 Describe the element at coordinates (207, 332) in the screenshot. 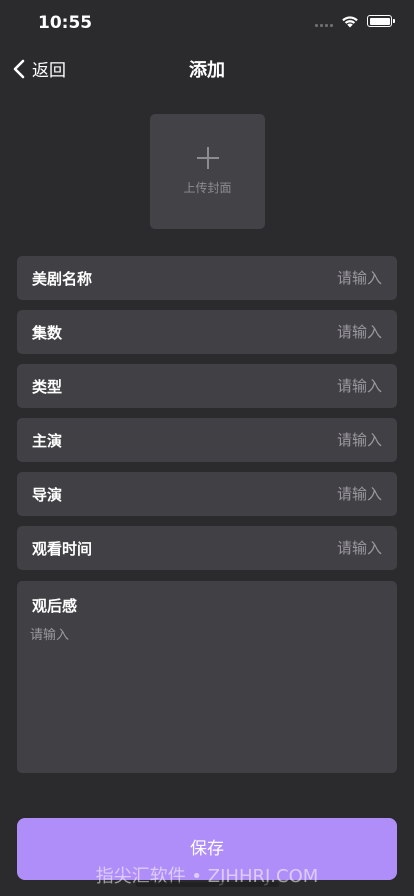

I see `field-episodes: 集数` at that location.